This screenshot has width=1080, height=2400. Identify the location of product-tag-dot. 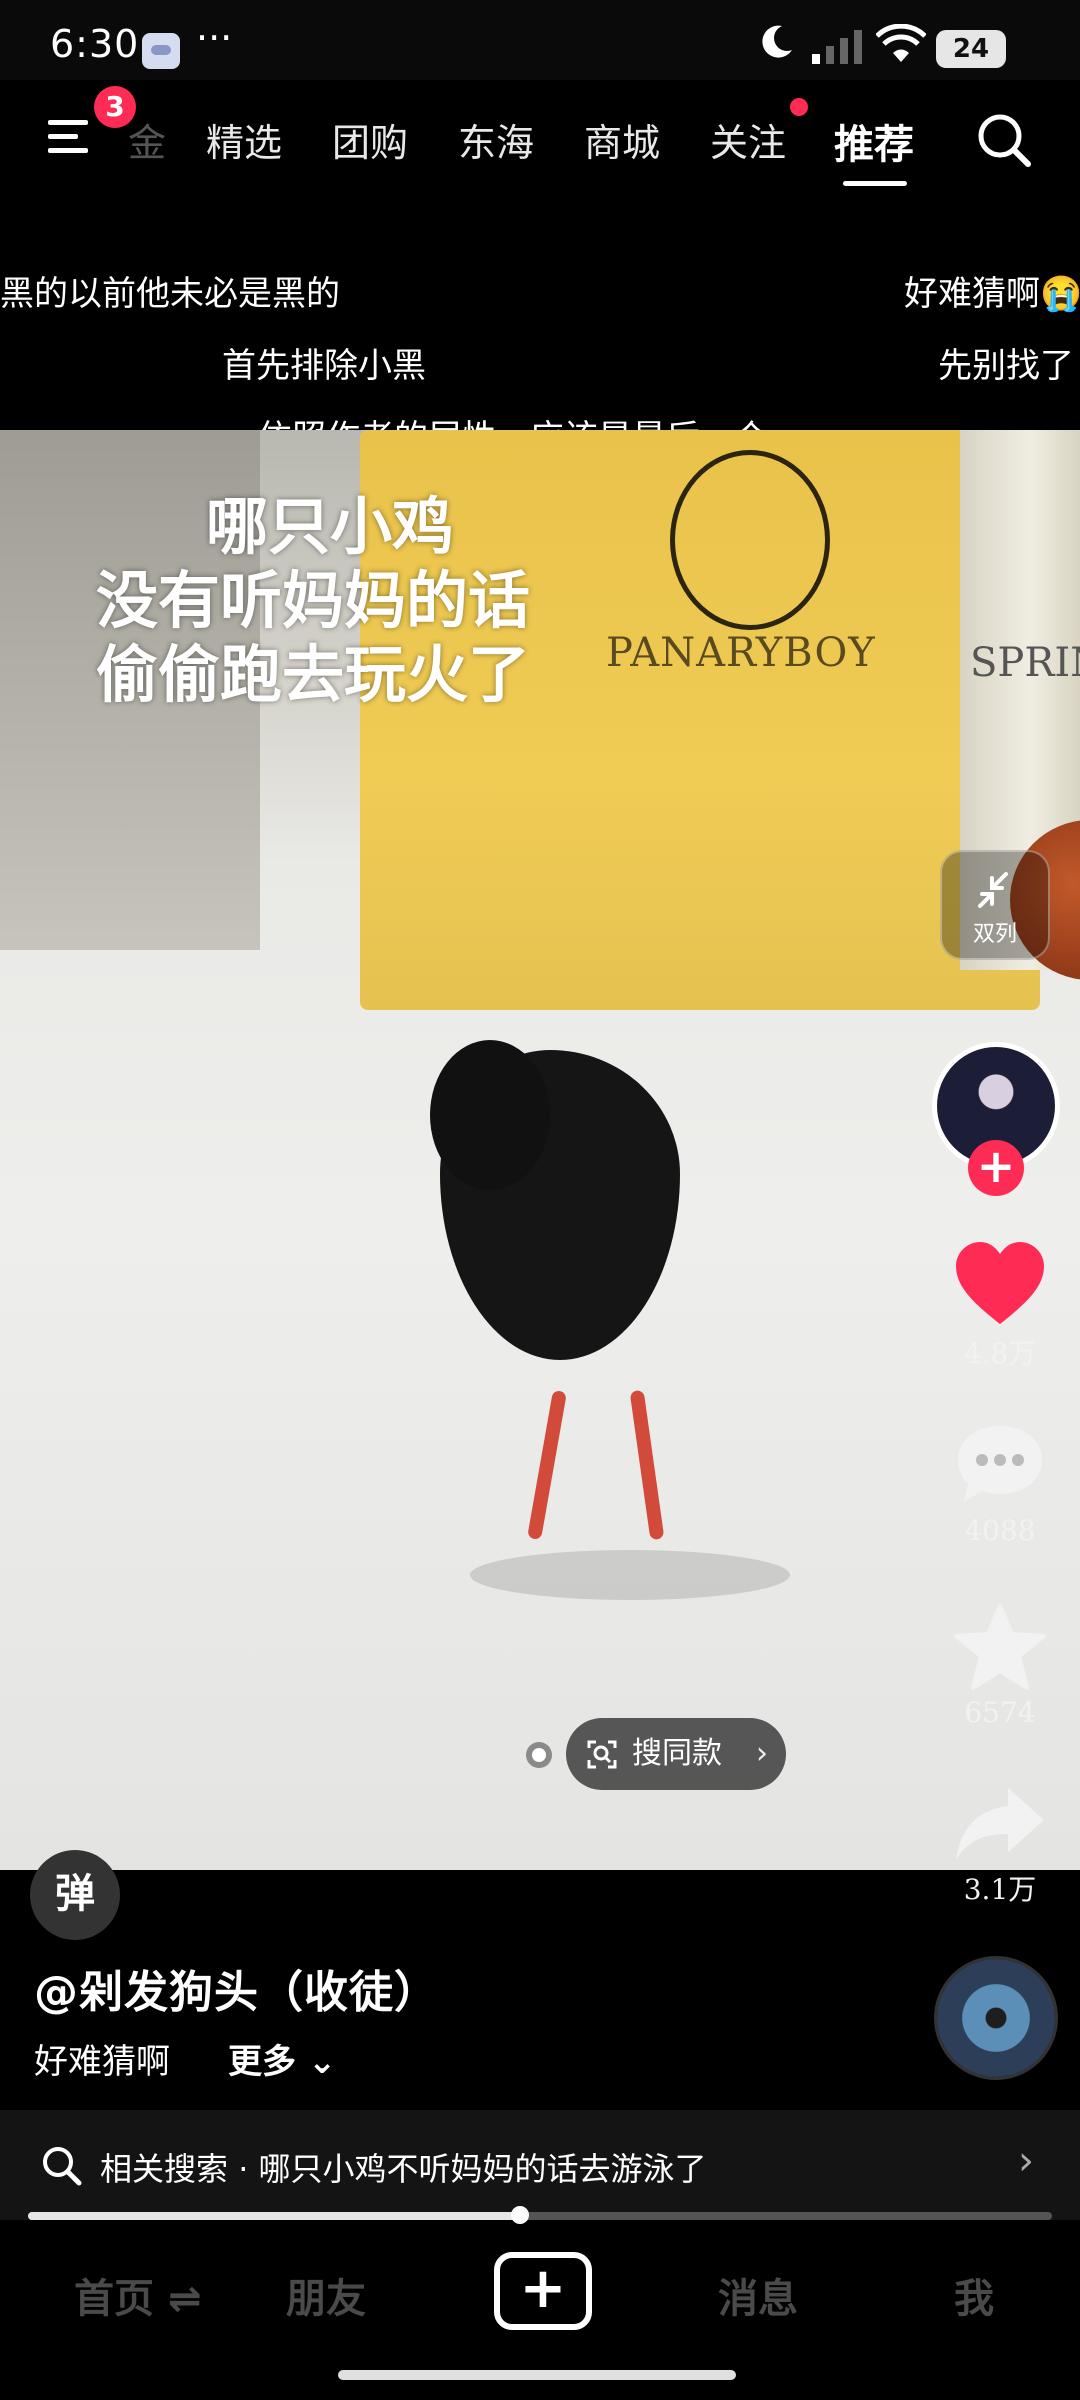
(539, 1755).